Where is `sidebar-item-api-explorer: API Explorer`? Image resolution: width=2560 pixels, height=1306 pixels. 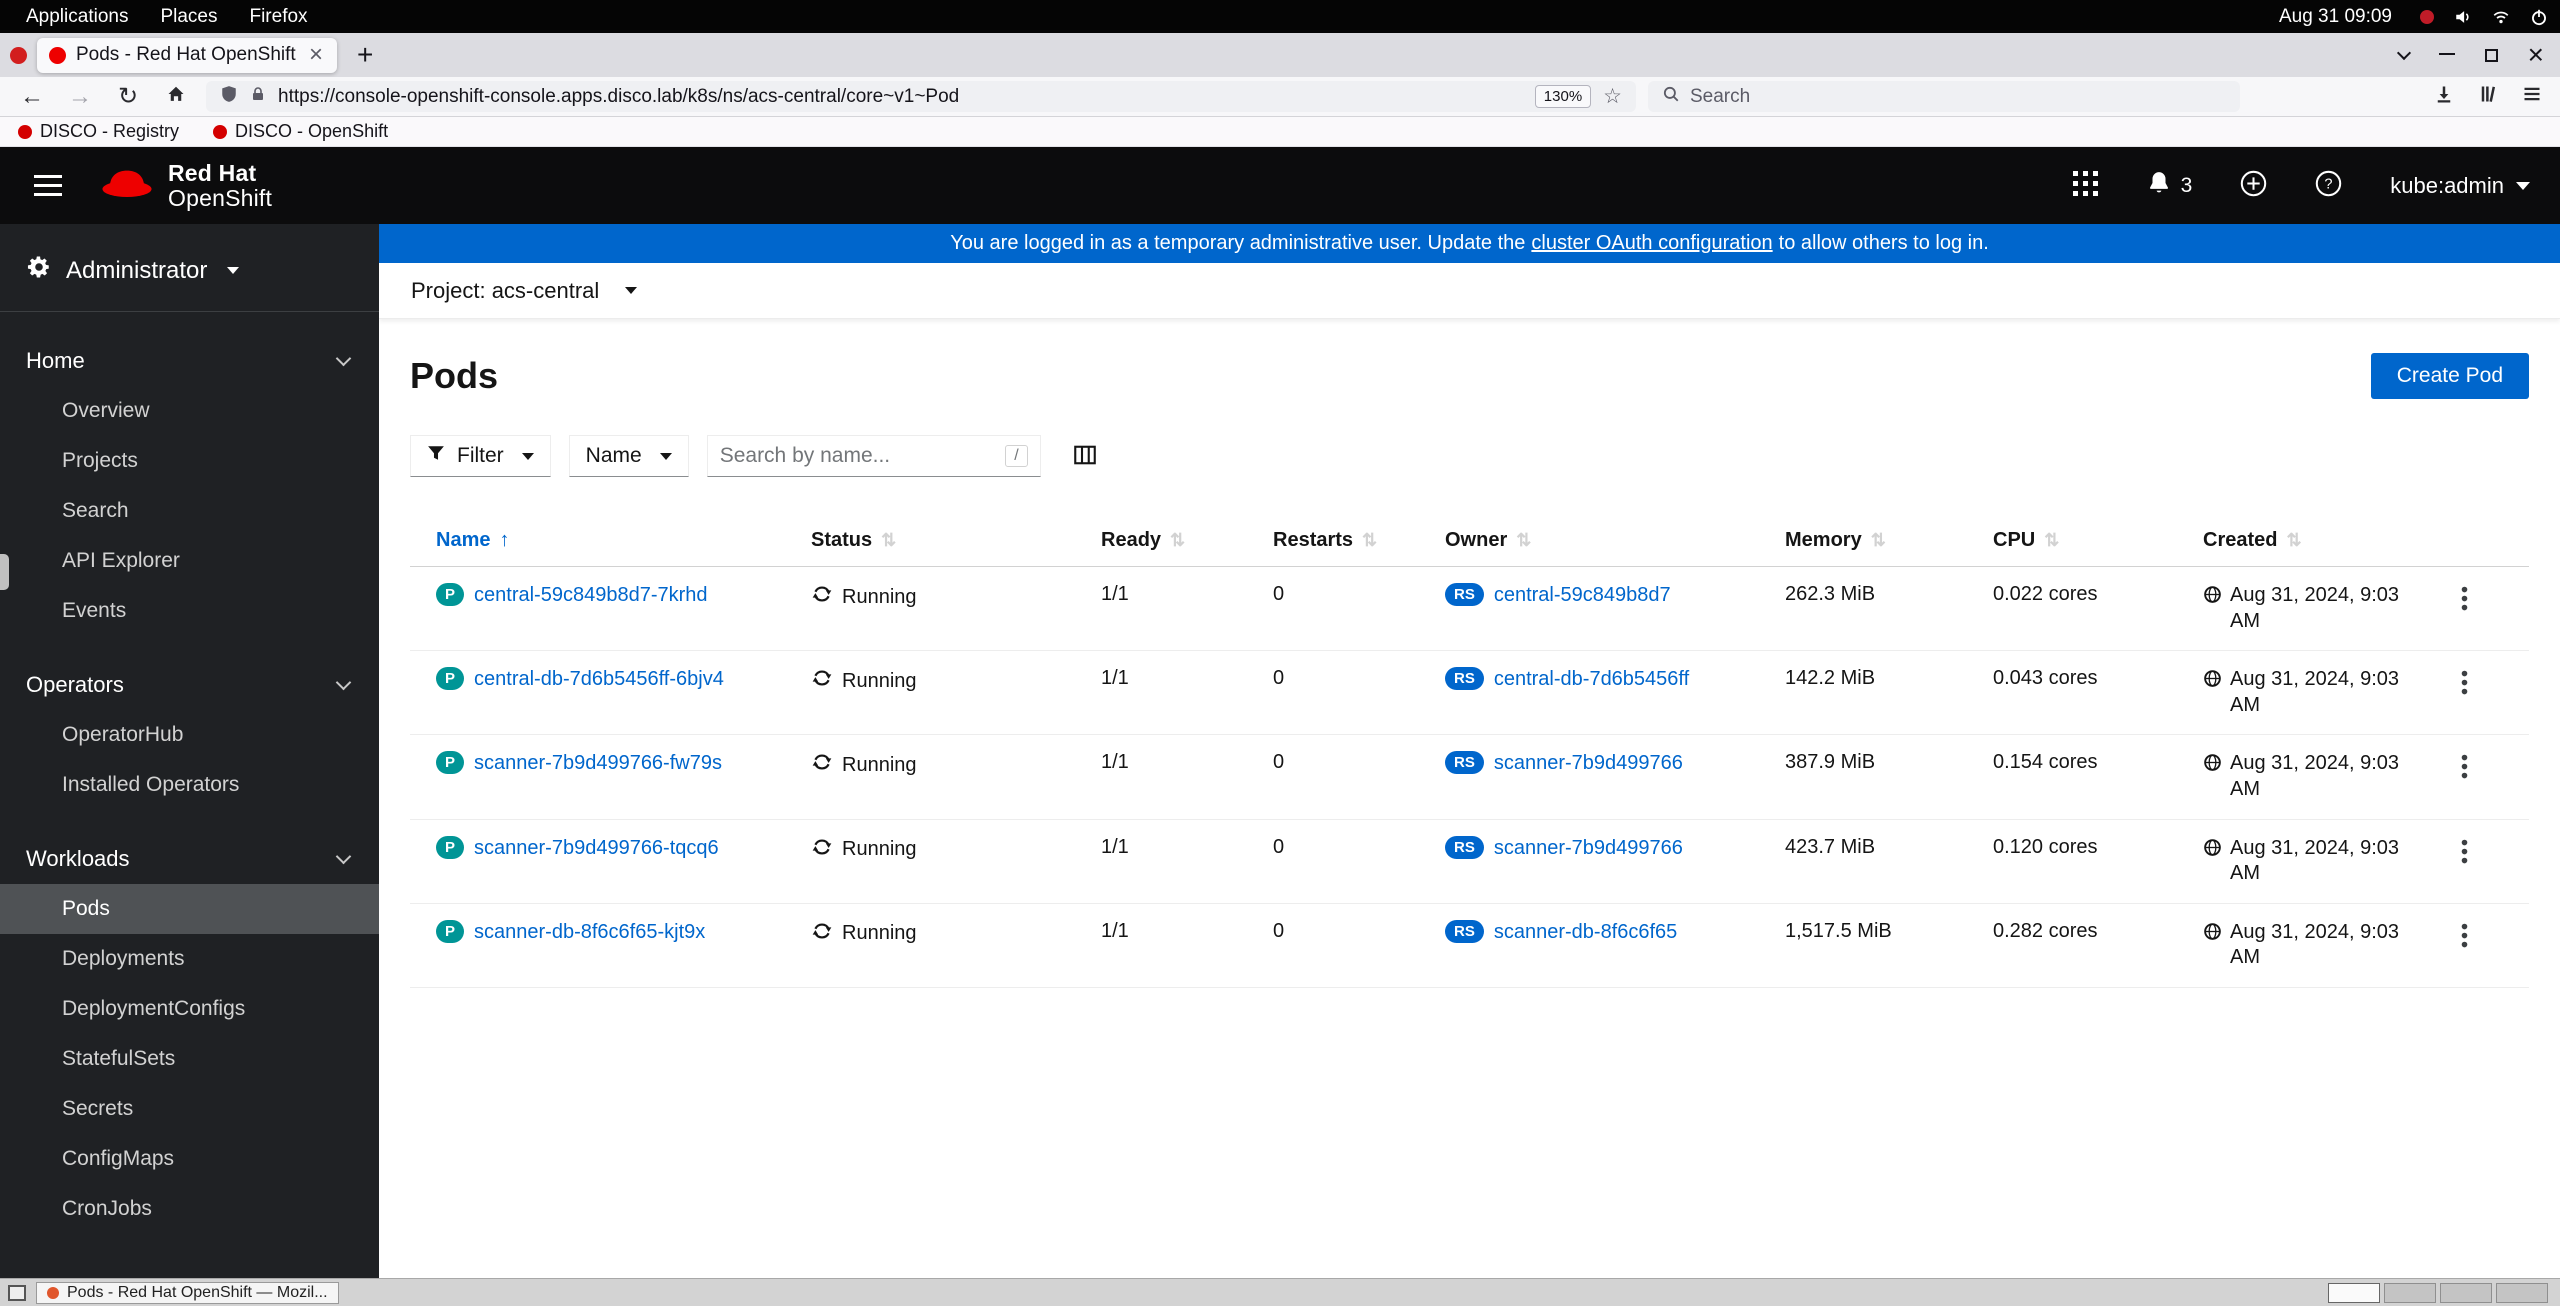 sidebar-item-api-explorer: API Explorer is located at coordinates (189, 561).